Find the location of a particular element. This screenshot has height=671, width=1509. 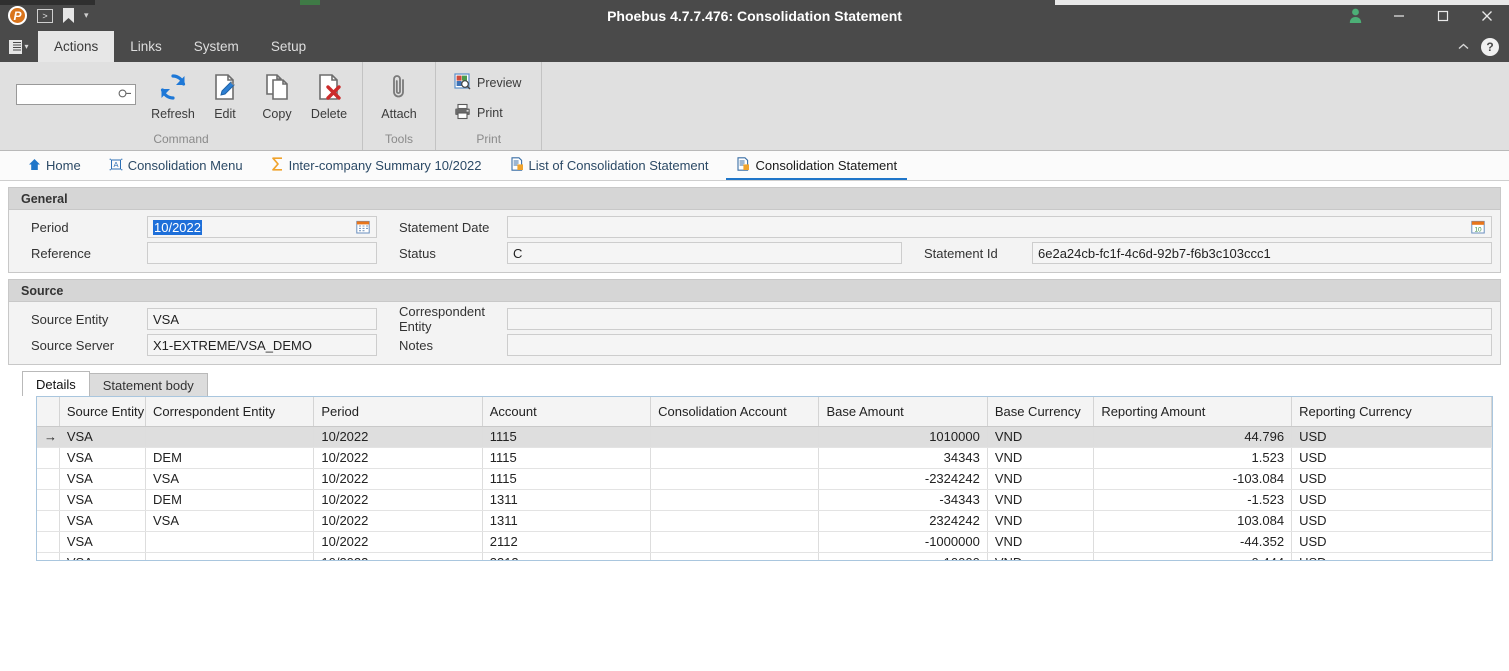

preview-icon is located at coordinates (462, 83).